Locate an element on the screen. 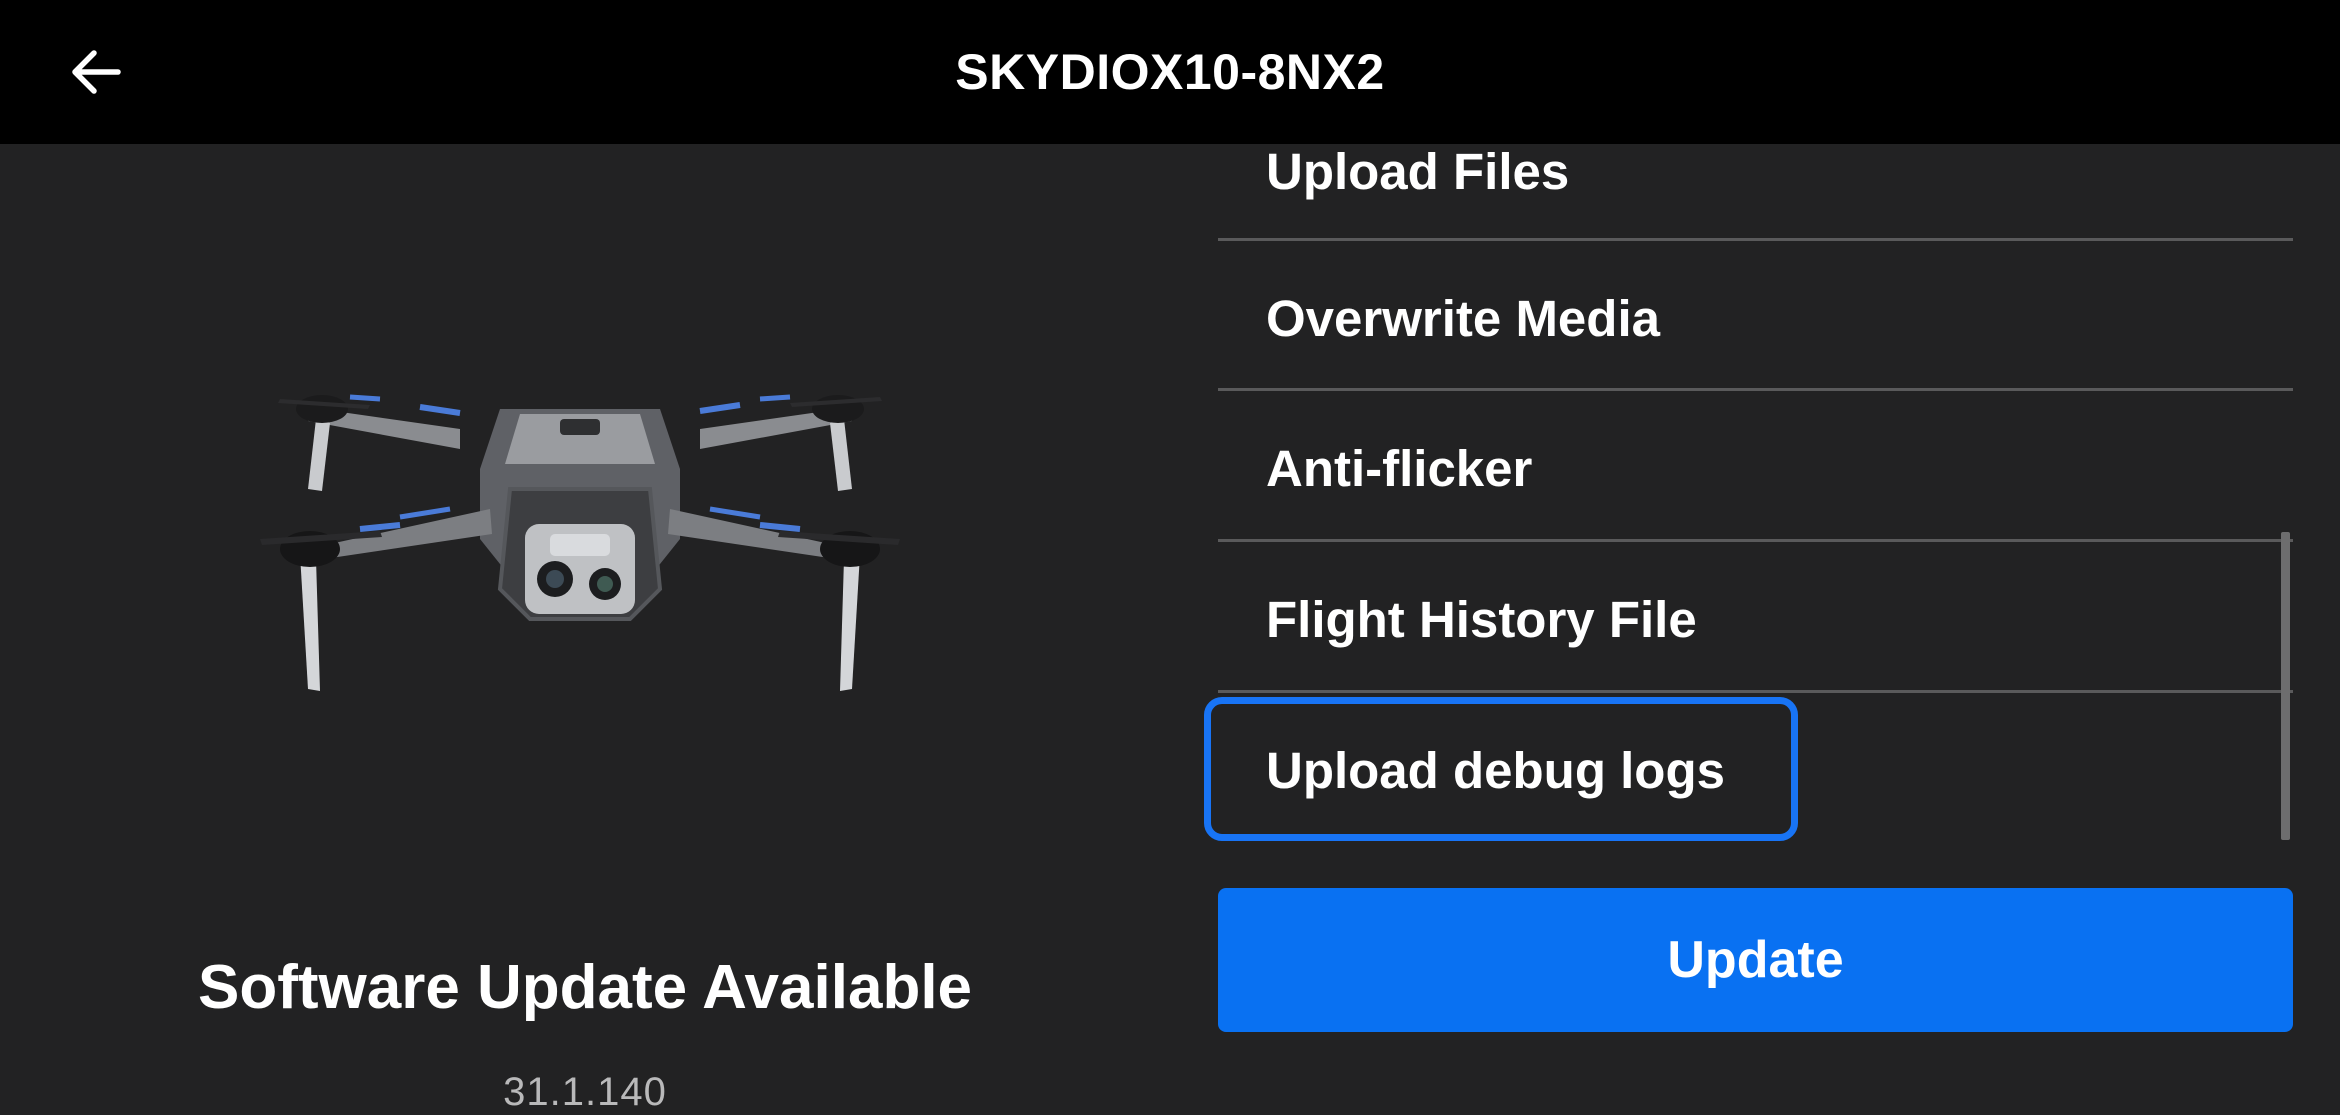  menu-item-overwrite-media: Overwrite Media is located at coordinates (1755, 316).